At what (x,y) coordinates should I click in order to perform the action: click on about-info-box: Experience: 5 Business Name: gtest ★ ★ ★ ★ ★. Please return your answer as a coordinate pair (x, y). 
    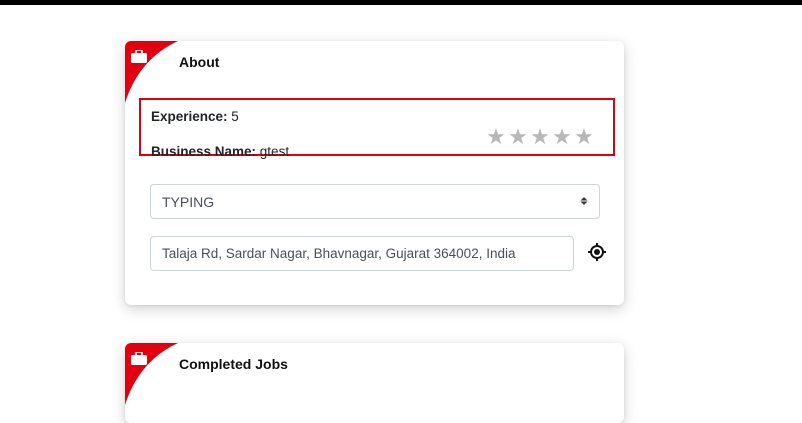
    Looking at the image, I should click on (377, 128).